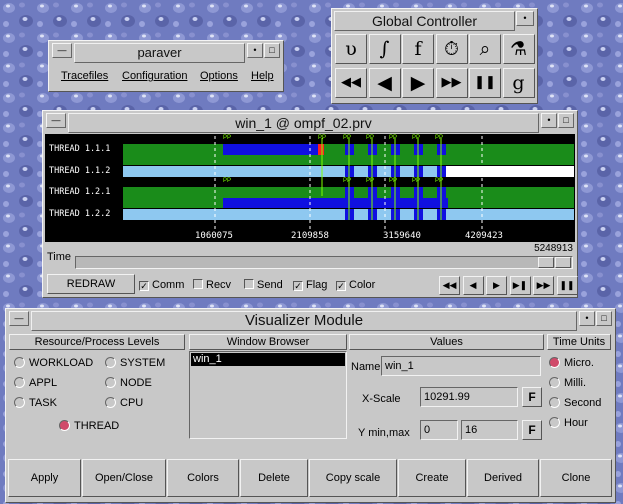  I want to click on level-system: SYSTEM, so click(135, 363).